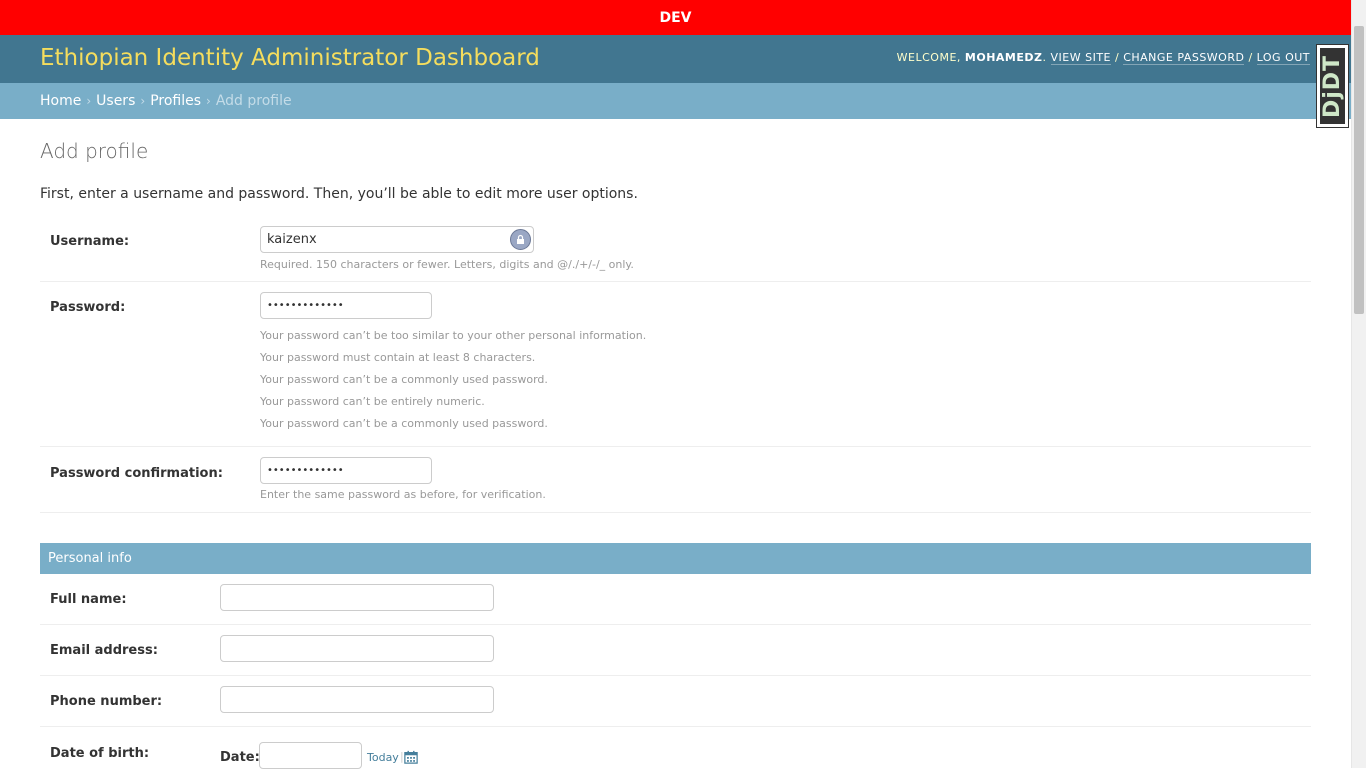  What do you see at coordinates (1003, 57) in the screenshot?
I see `username-display: MOHAMEDZ` at bounding box center [1003, 57].